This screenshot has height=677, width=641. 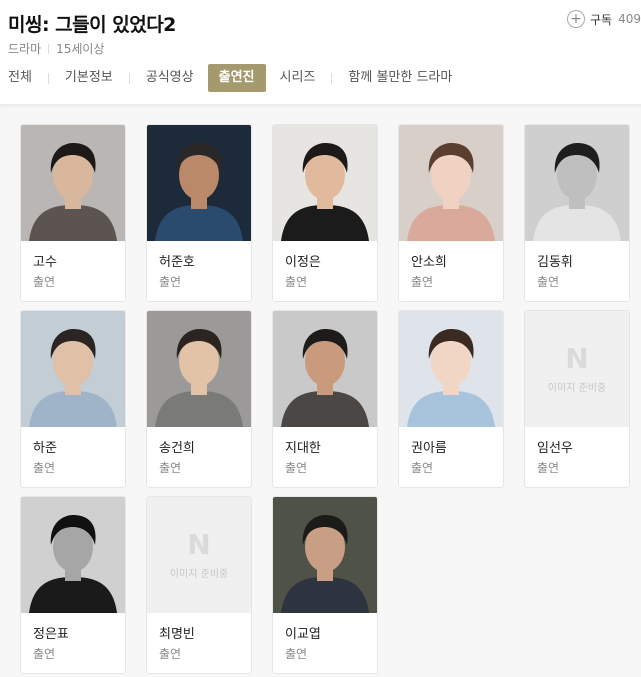 What do you see at coordinates (555, 448) in the screenshot?
I see `cast-name: 임선우` at bounding box center [555, 448].